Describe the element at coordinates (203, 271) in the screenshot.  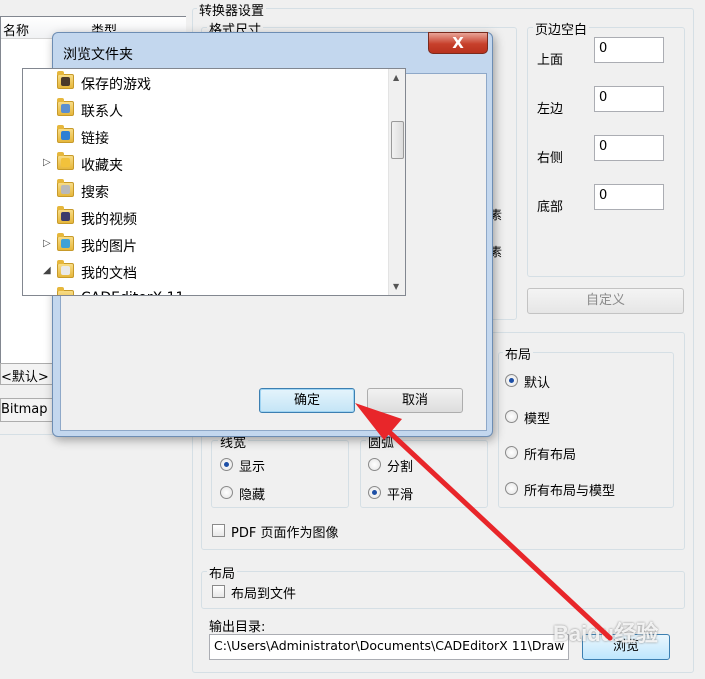
I see `tree-item: ◢ 我的文档` at that location.